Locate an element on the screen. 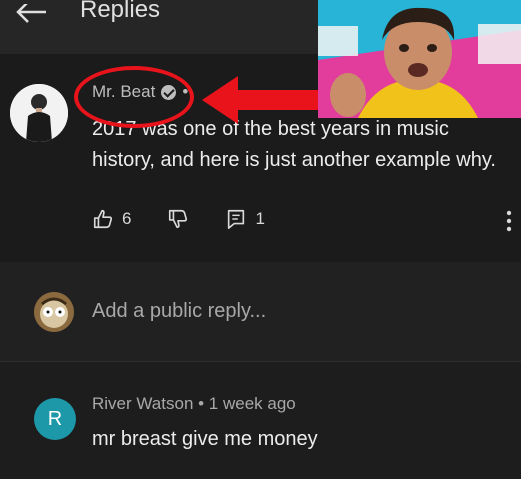 The image size is (521, 479). like-count: 6 is located at coordinates (127, 218).